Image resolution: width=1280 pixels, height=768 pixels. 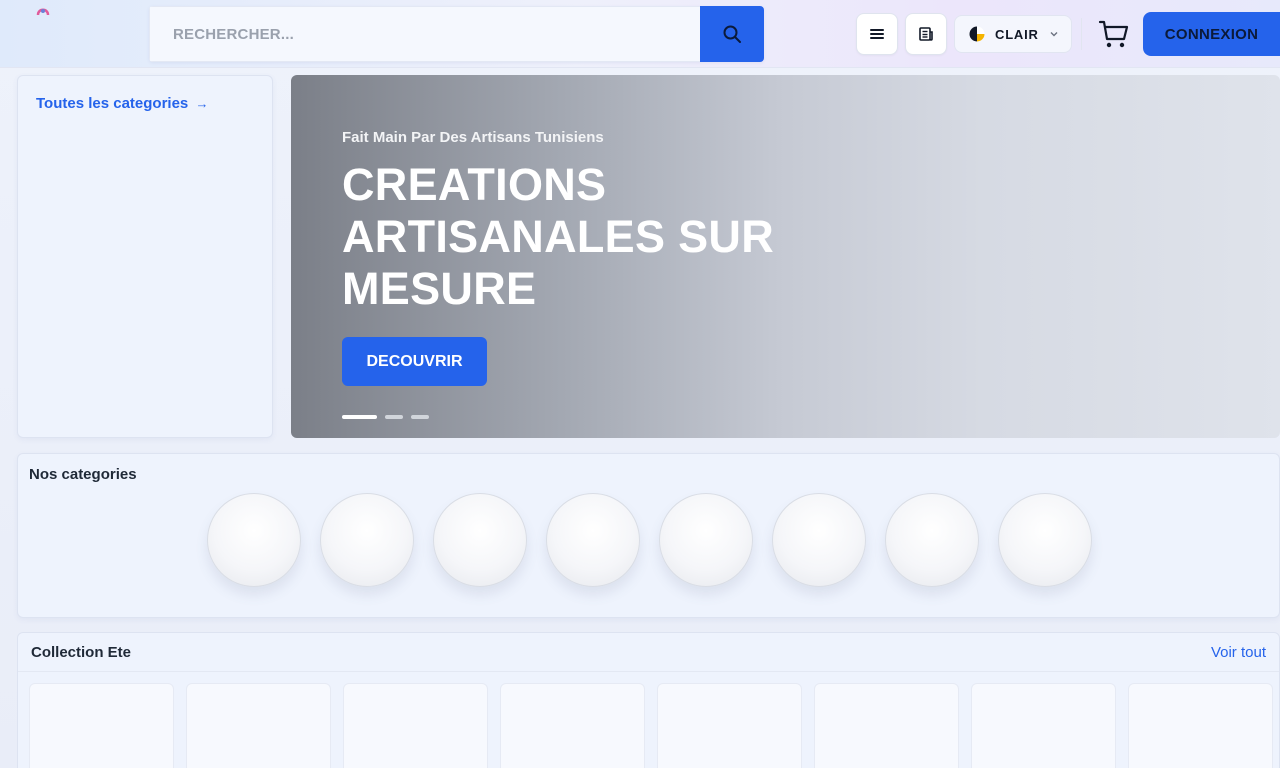 I want to click on search-icon, so click(x=732, y=34).